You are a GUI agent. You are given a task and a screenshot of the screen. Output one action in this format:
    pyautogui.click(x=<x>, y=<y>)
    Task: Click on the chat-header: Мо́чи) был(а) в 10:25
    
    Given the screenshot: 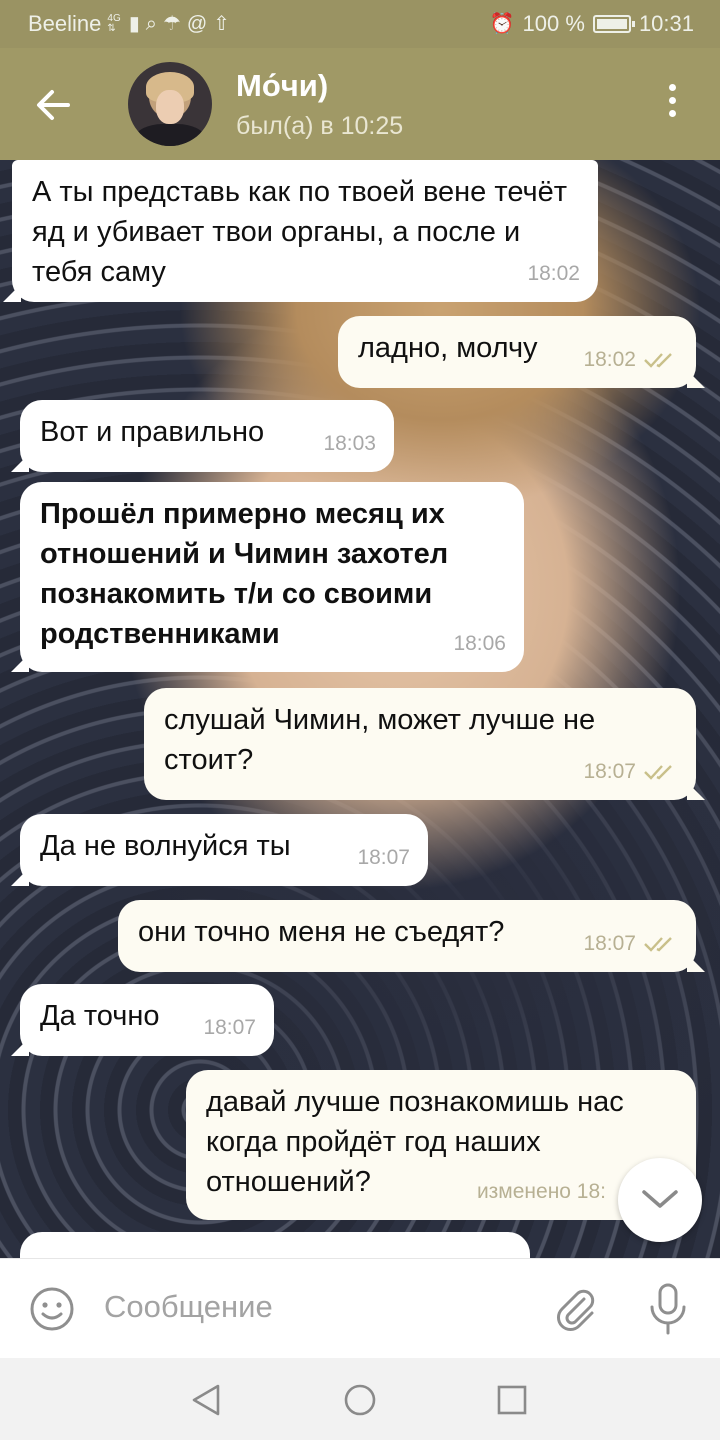 What is the action you would take?
    pyautogui.click(x=360, y=104)
    